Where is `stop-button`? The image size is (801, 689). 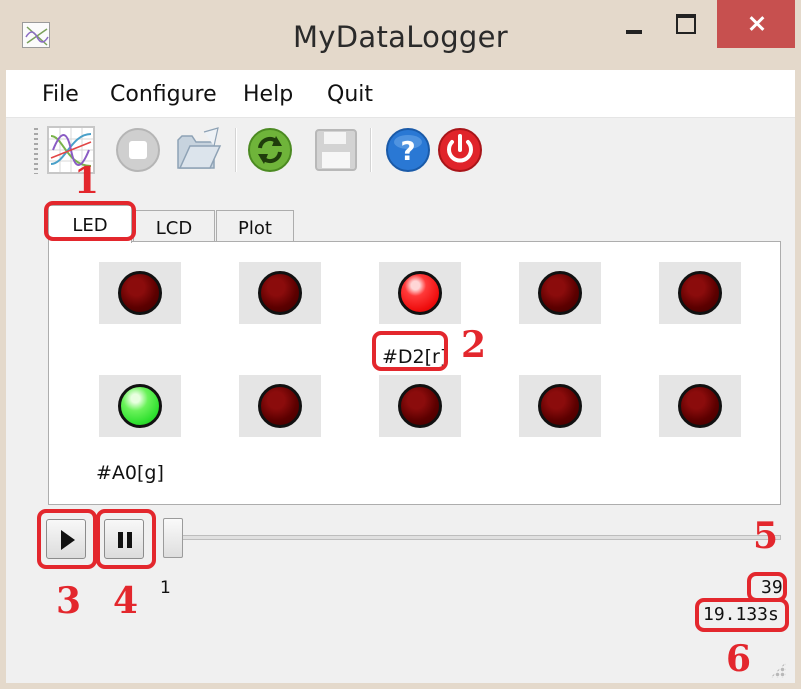
stop-button is located at coordinates (138, 150).